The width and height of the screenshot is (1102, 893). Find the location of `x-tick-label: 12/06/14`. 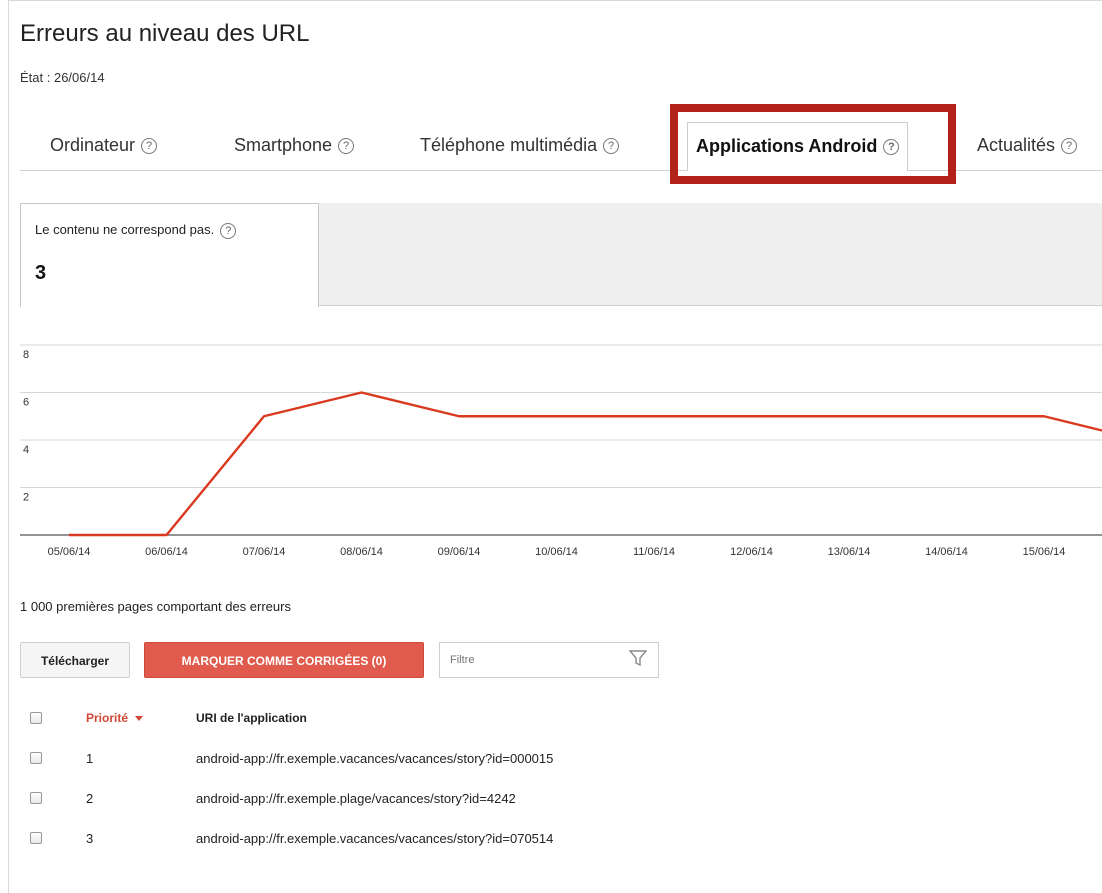

x-tick-label: 12/06/14 is located at coordinates (751, 552).